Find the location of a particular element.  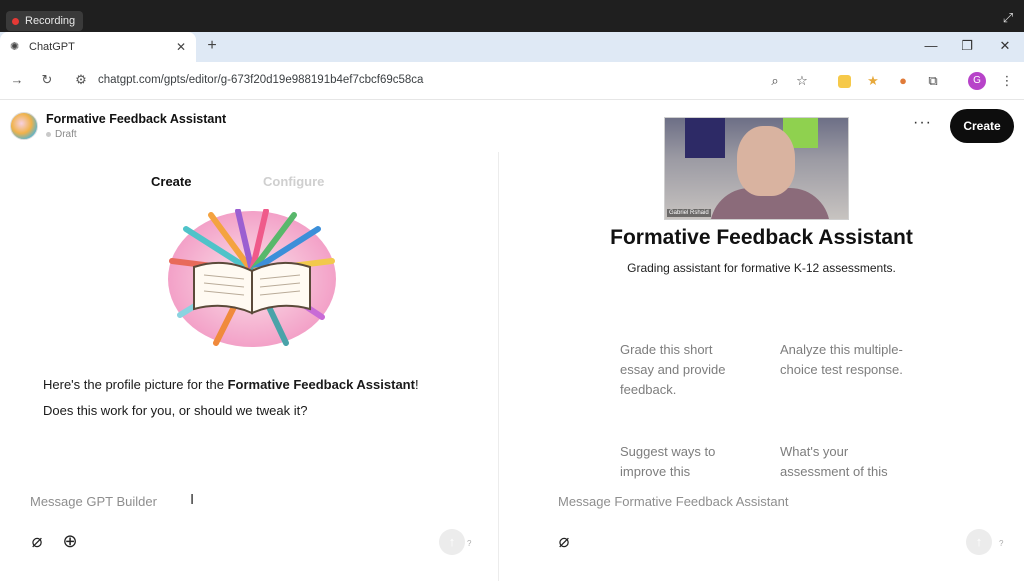

status-label: Draft is located at coordinates (66, 134).